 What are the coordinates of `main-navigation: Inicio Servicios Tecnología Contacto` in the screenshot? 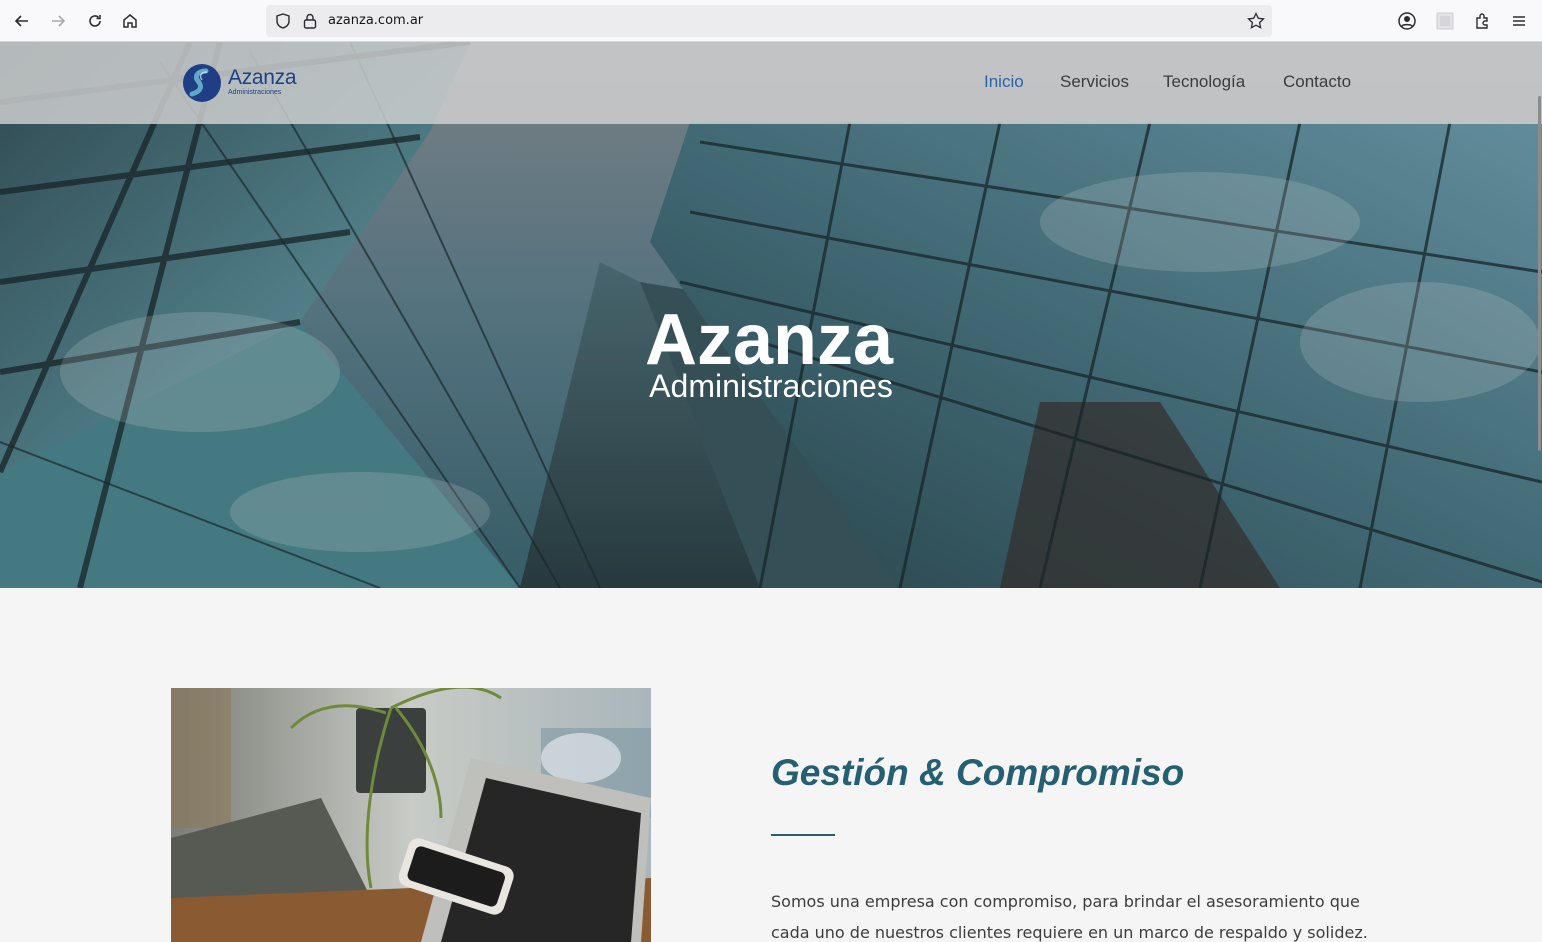 It's located at (771, 84).